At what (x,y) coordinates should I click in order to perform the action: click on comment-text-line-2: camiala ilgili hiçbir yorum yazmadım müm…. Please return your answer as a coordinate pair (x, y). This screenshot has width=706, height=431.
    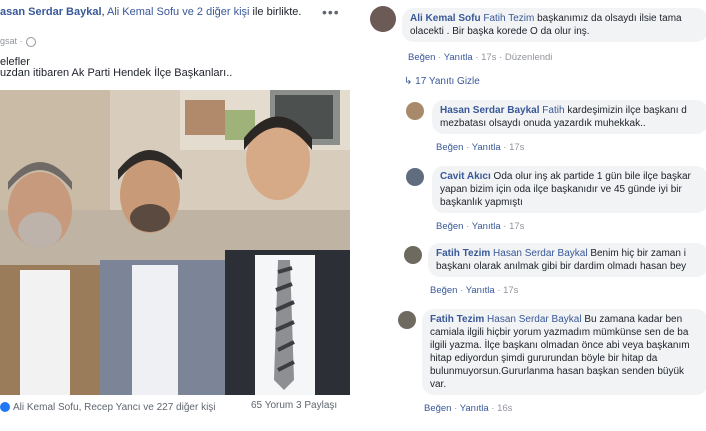
    Looking at the image, I should click on (559, 332).